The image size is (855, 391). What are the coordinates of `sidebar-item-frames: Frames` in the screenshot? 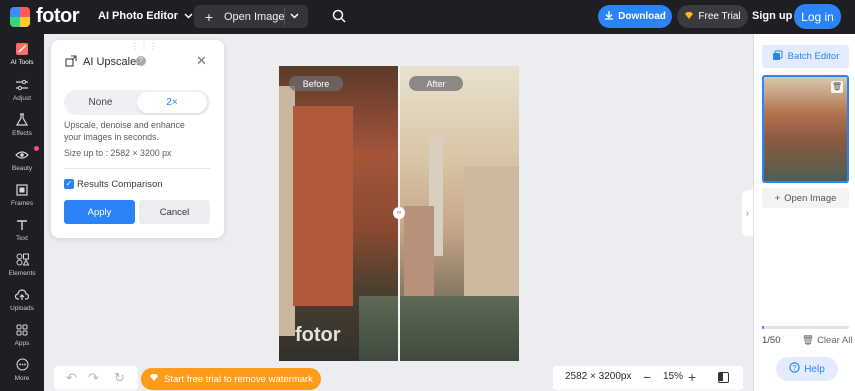 It's located at (22, 194).